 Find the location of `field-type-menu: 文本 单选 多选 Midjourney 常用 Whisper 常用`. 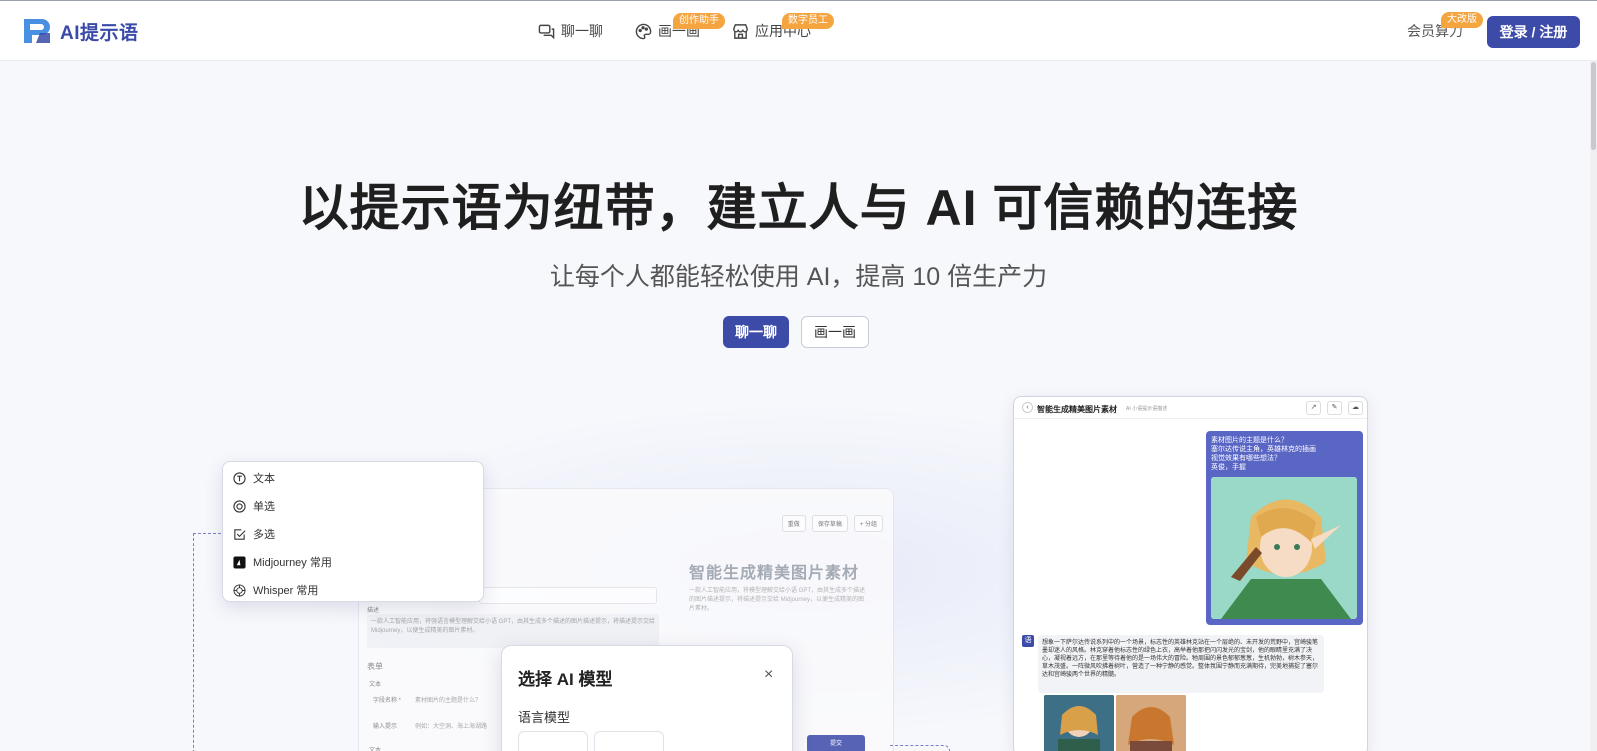

field-type-menu: 文本 单选 多选 Midjourney 常用 Whisper 常用 is located at coordinates (353, 531).